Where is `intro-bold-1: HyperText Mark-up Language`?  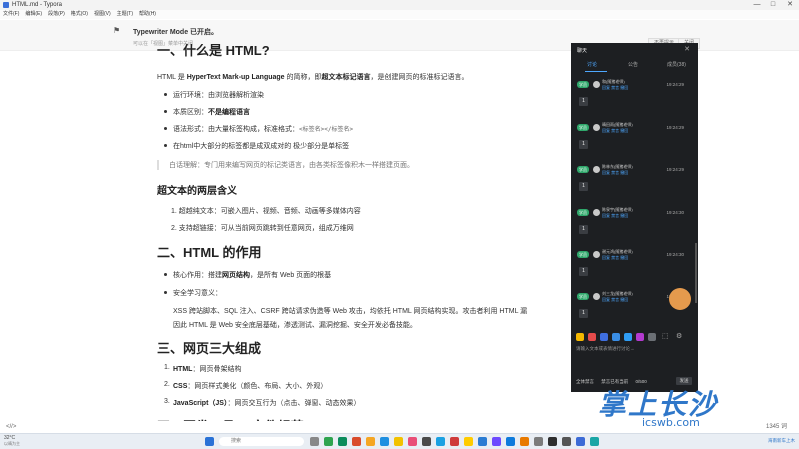 intro-bold-1: HyperText Mark-up Language is located at coordinates (235, 77).